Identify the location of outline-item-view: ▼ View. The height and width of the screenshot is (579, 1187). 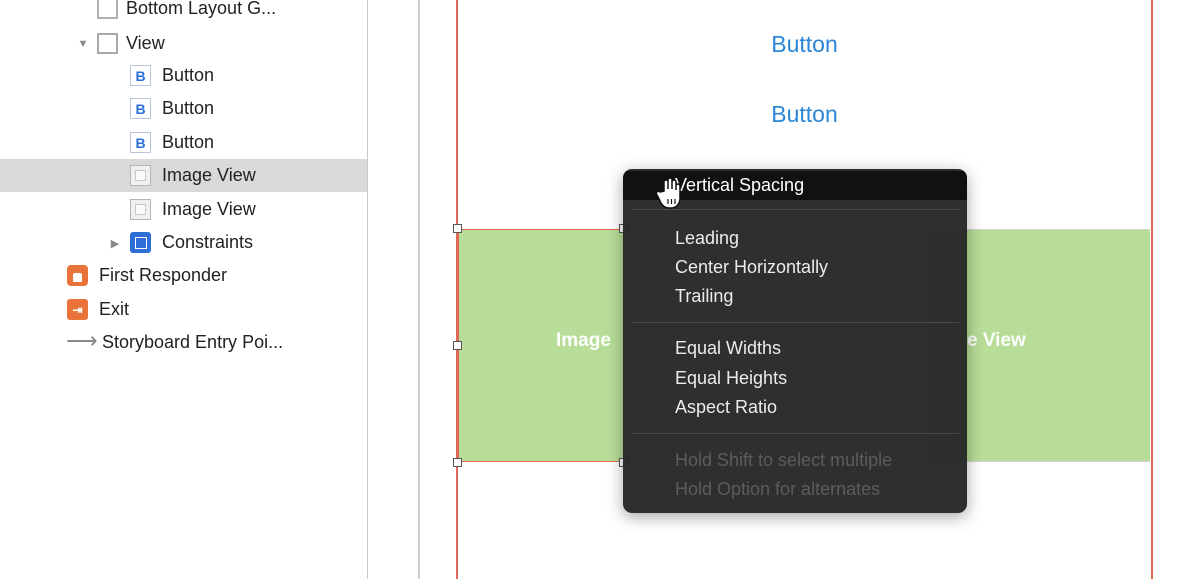
(183, 43).